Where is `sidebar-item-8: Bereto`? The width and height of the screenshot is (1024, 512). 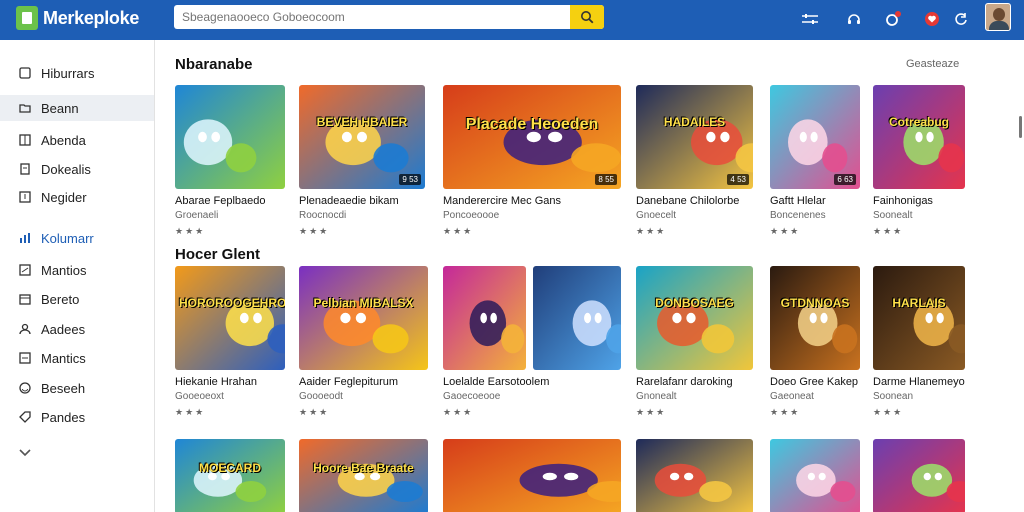 sidebar-item-8: Bereto is located at coordinates (77, 299).